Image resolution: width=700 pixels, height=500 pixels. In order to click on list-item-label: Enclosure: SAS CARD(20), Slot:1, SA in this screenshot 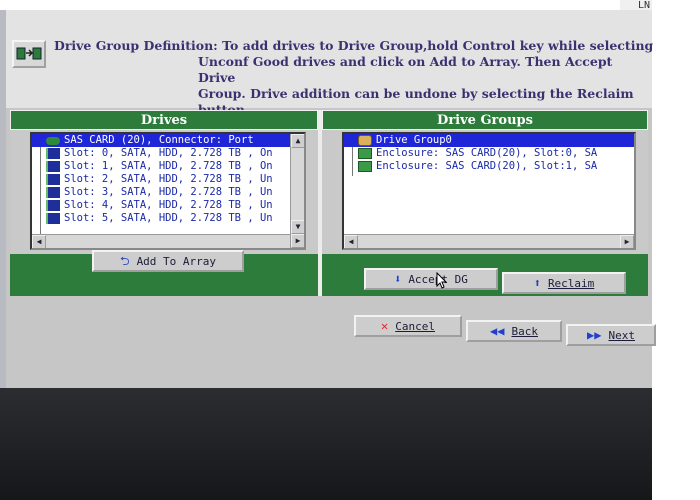, I will do `click(487, 166)`.